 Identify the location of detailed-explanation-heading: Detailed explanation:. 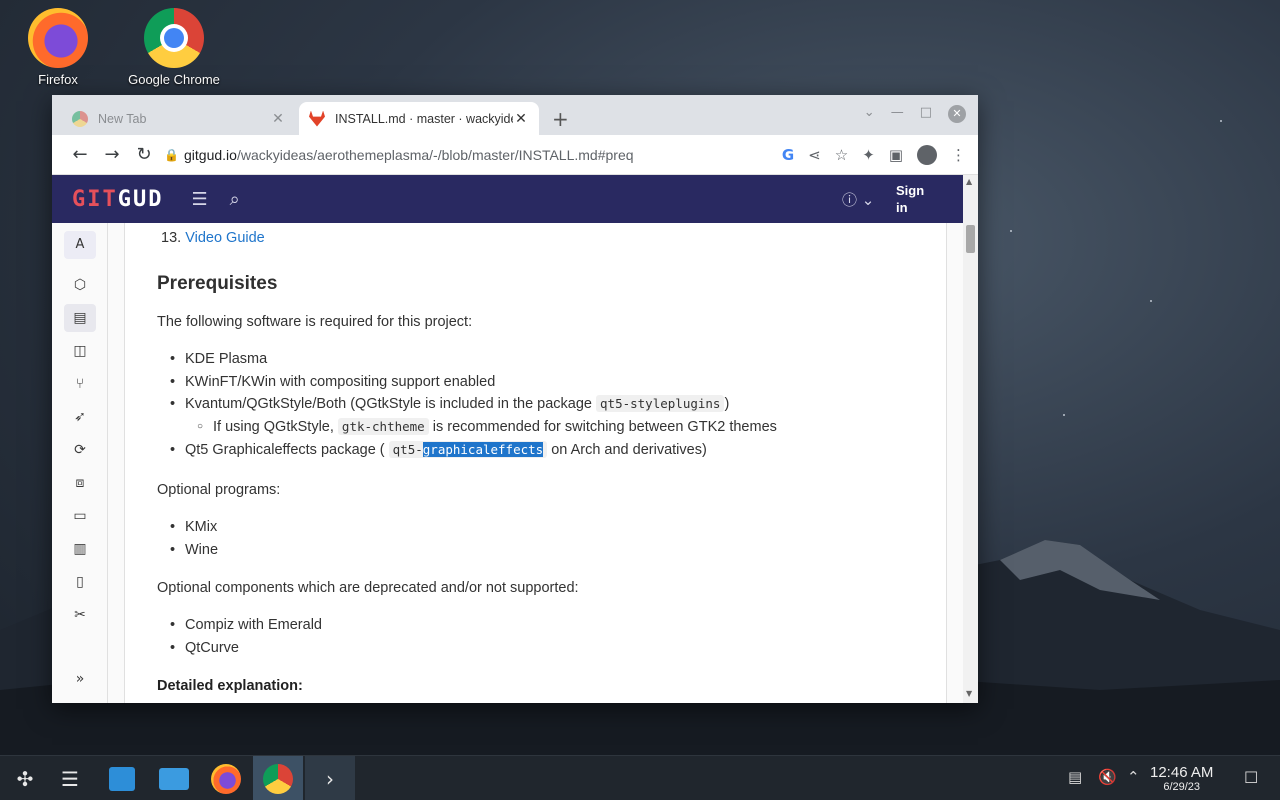
(230, 686).